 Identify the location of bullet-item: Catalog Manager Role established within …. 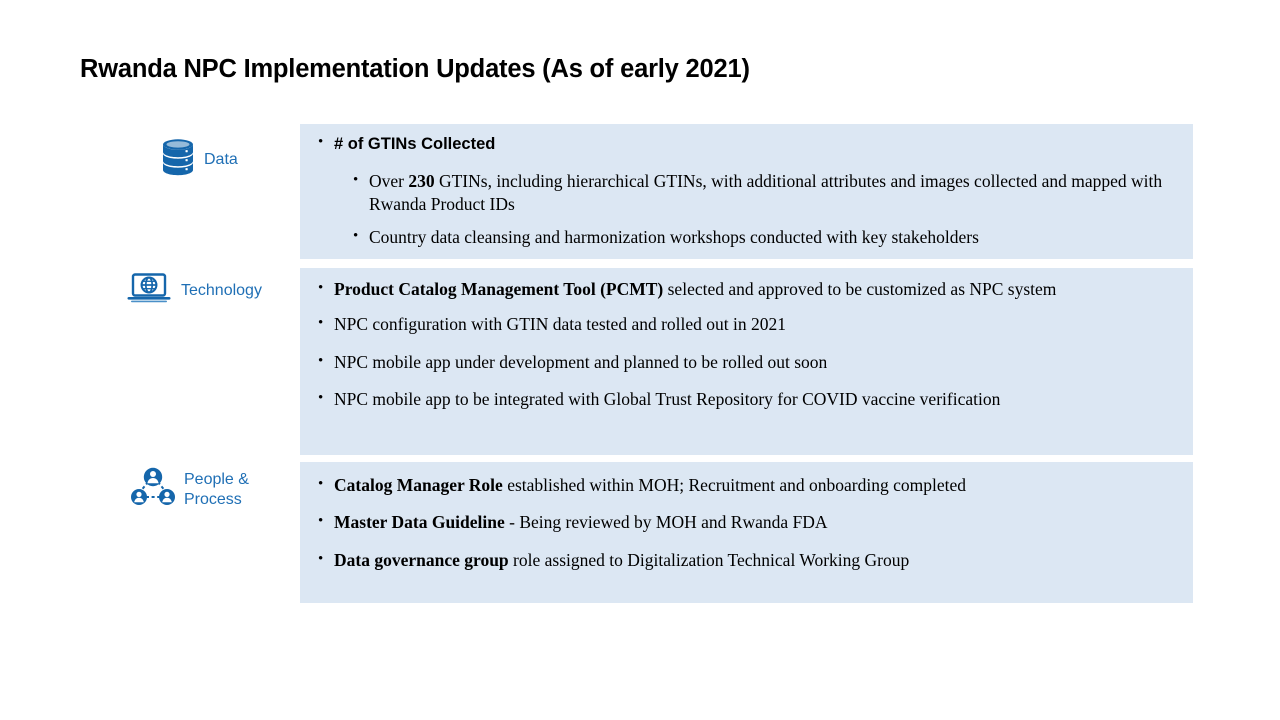
(745, 485).